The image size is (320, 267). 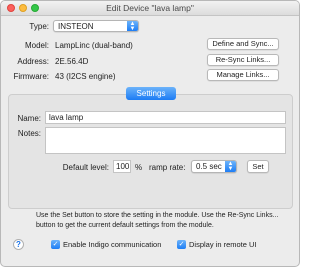 I want to click on name-label: Name:, so click(x=29, y=118).